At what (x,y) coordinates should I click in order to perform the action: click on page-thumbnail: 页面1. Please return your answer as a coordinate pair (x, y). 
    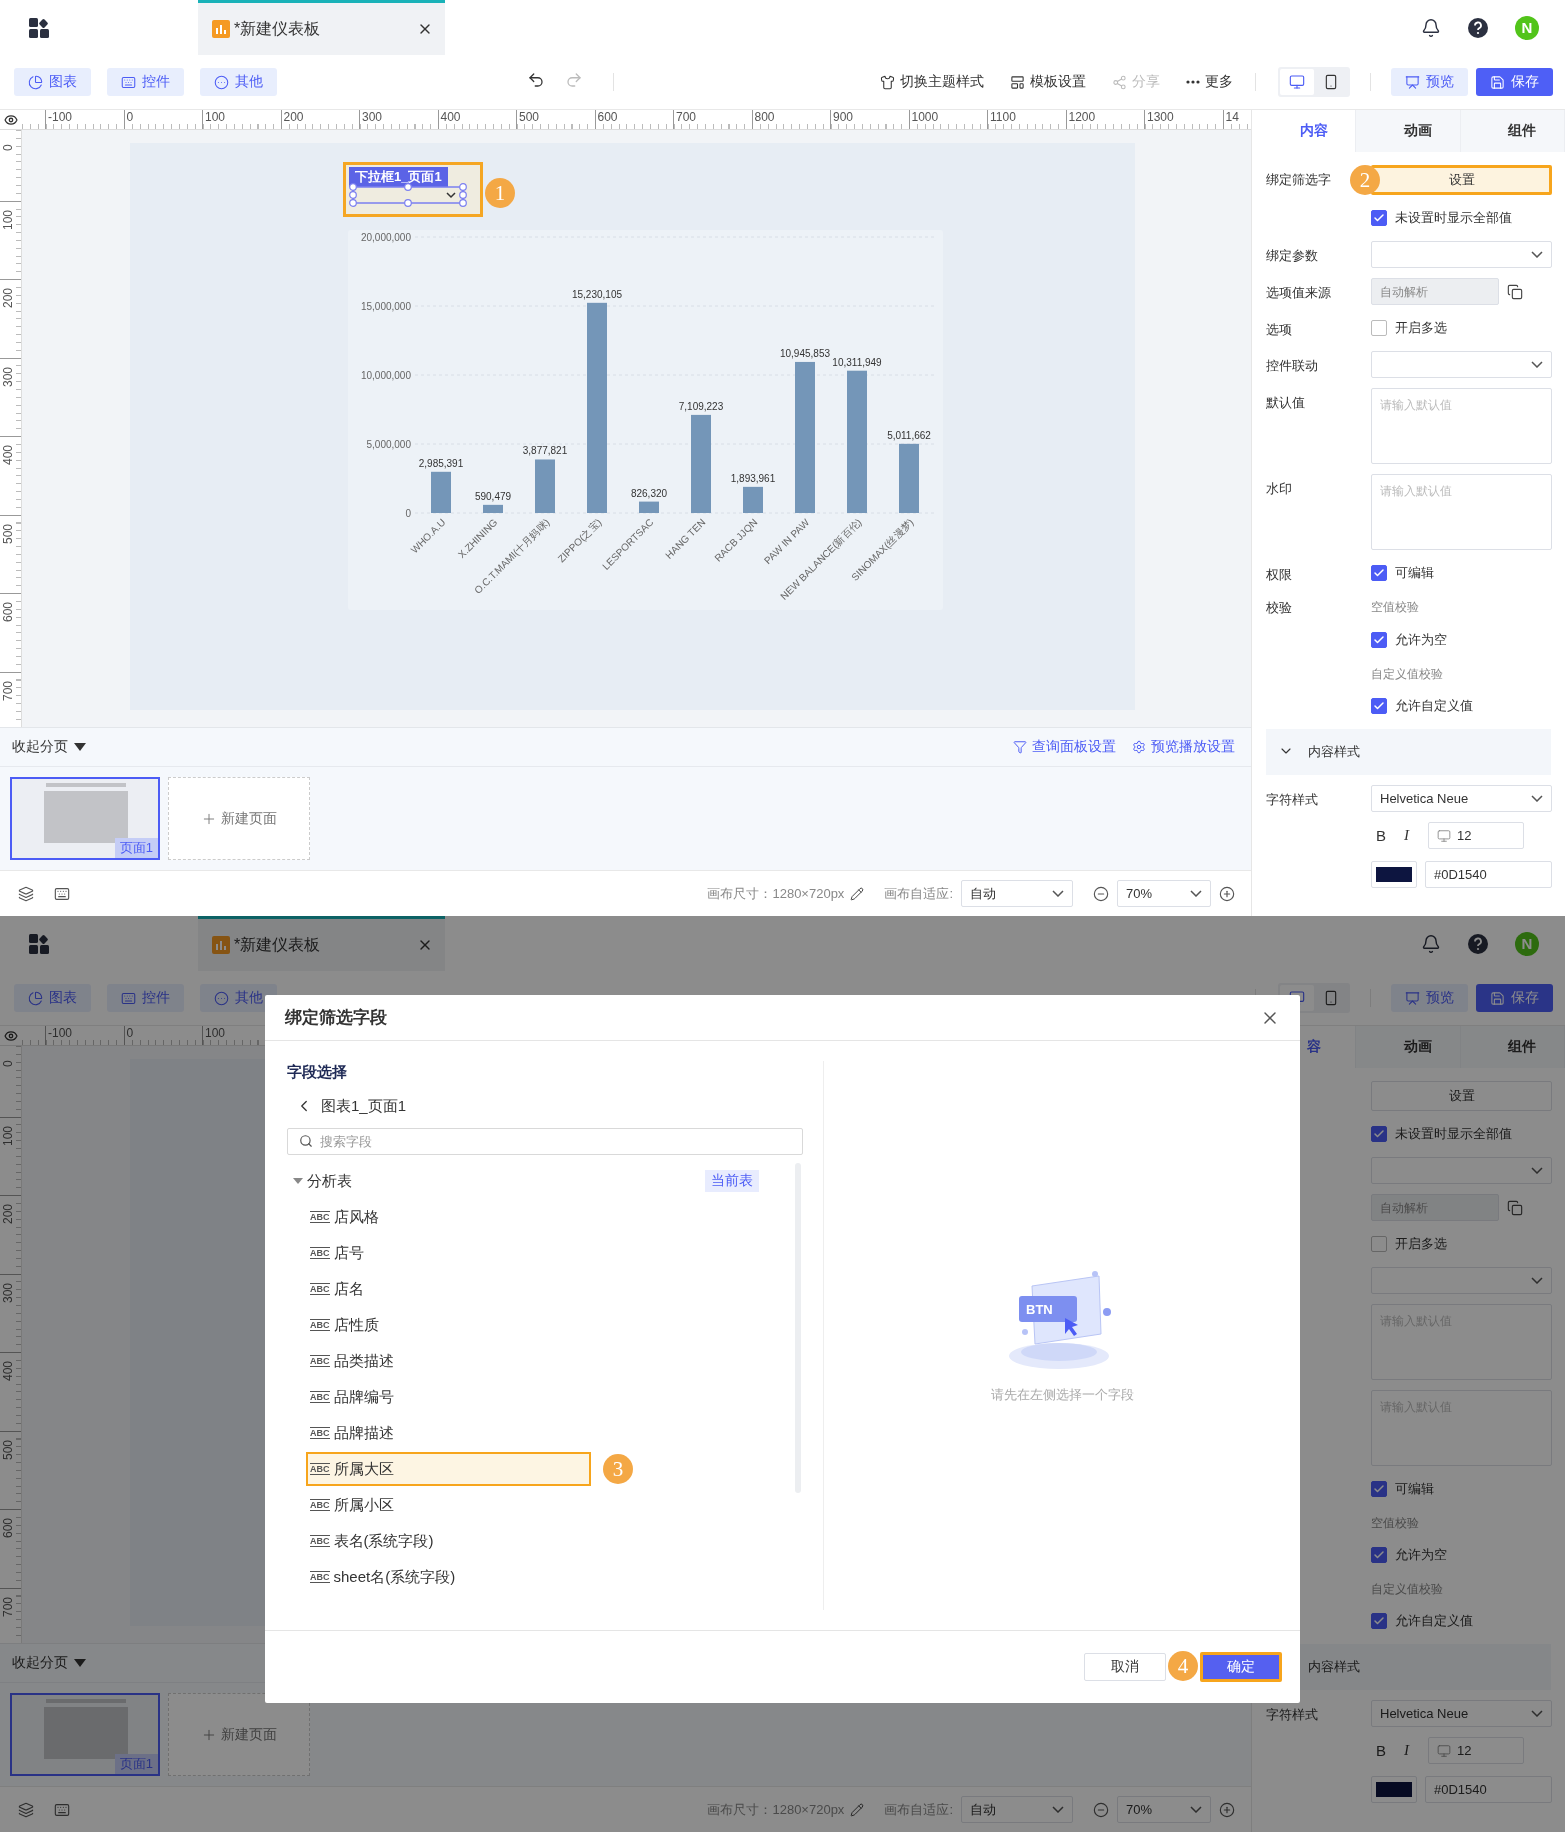
    Looking at the image, I should click on (85, 818).